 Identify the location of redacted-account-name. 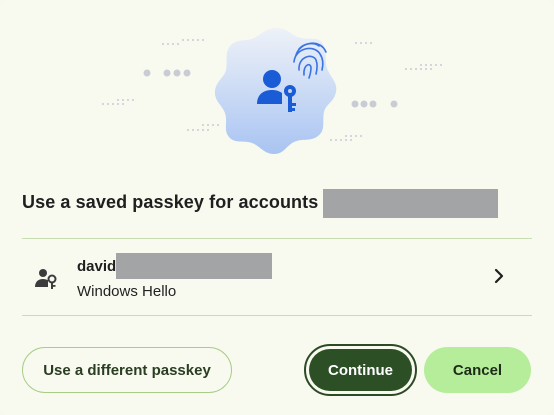
(194, 266).